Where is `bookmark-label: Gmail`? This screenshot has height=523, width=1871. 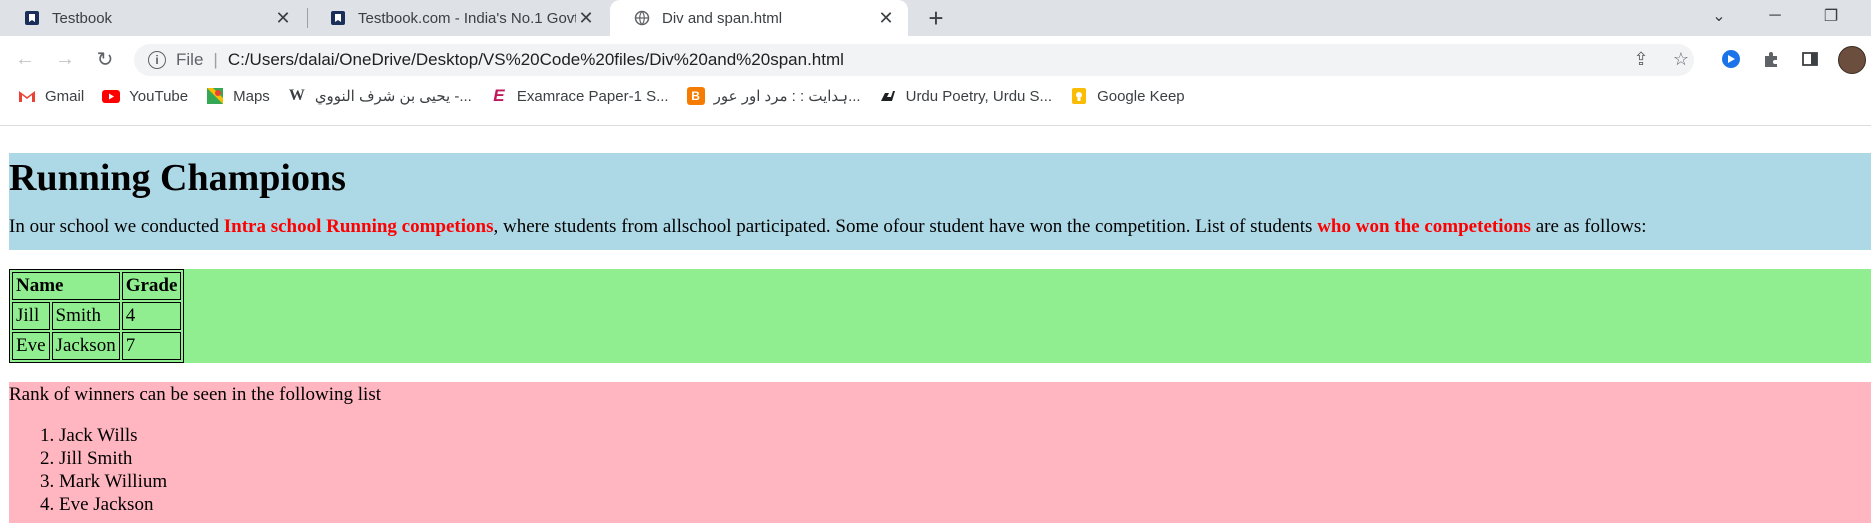
bookmark-label: Gmail is located at coordinates (65, 96).